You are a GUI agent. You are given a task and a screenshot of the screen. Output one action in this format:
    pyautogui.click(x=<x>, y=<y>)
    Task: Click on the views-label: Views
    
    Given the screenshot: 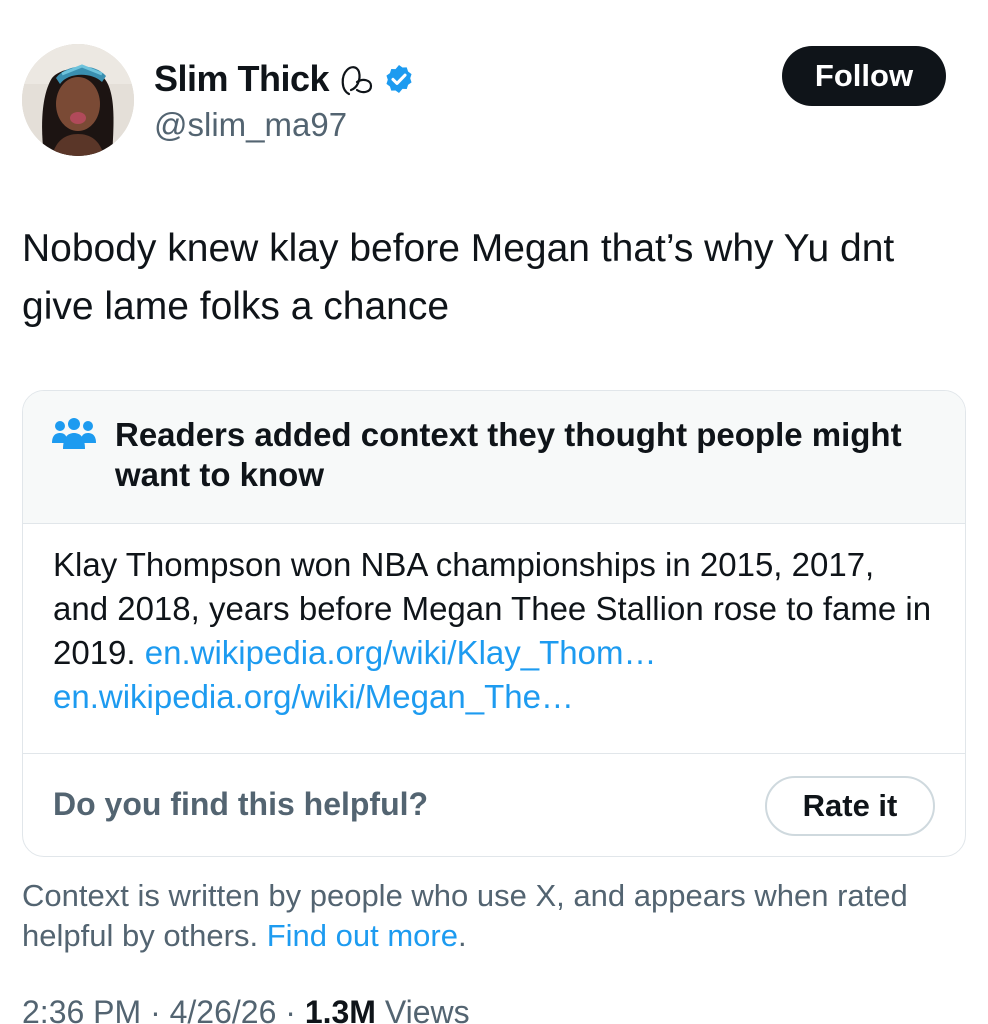 What is the action you would take?
    pyautogui.click(x=427, y=1009)
    